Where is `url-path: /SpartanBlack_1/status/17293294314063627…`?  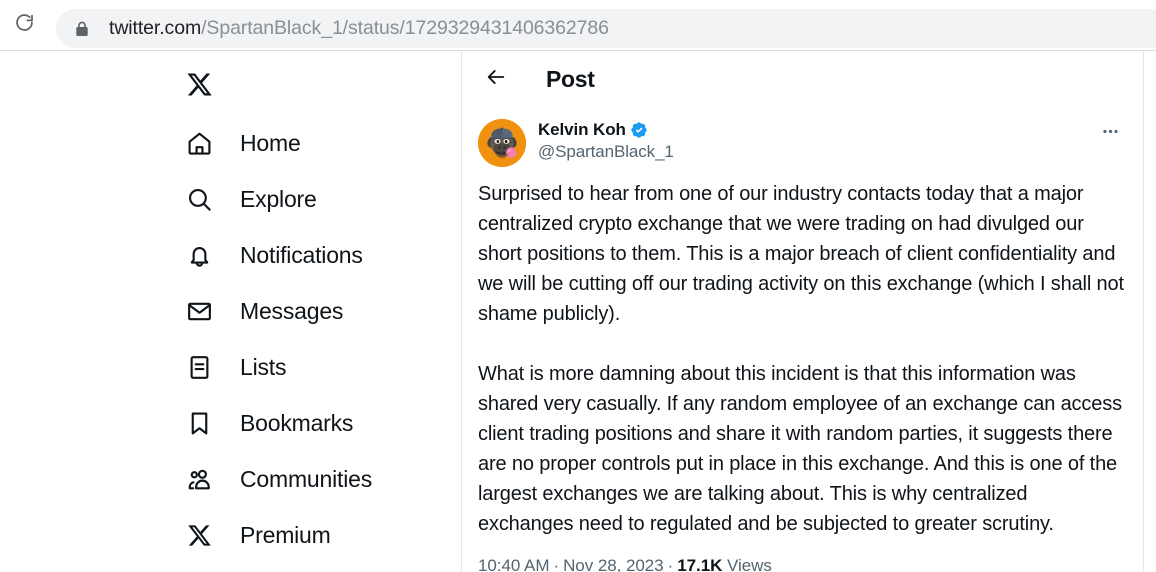
url-path: /SpartanBlack_1/status/17293294314063627… is located at coordinates (405, 28).